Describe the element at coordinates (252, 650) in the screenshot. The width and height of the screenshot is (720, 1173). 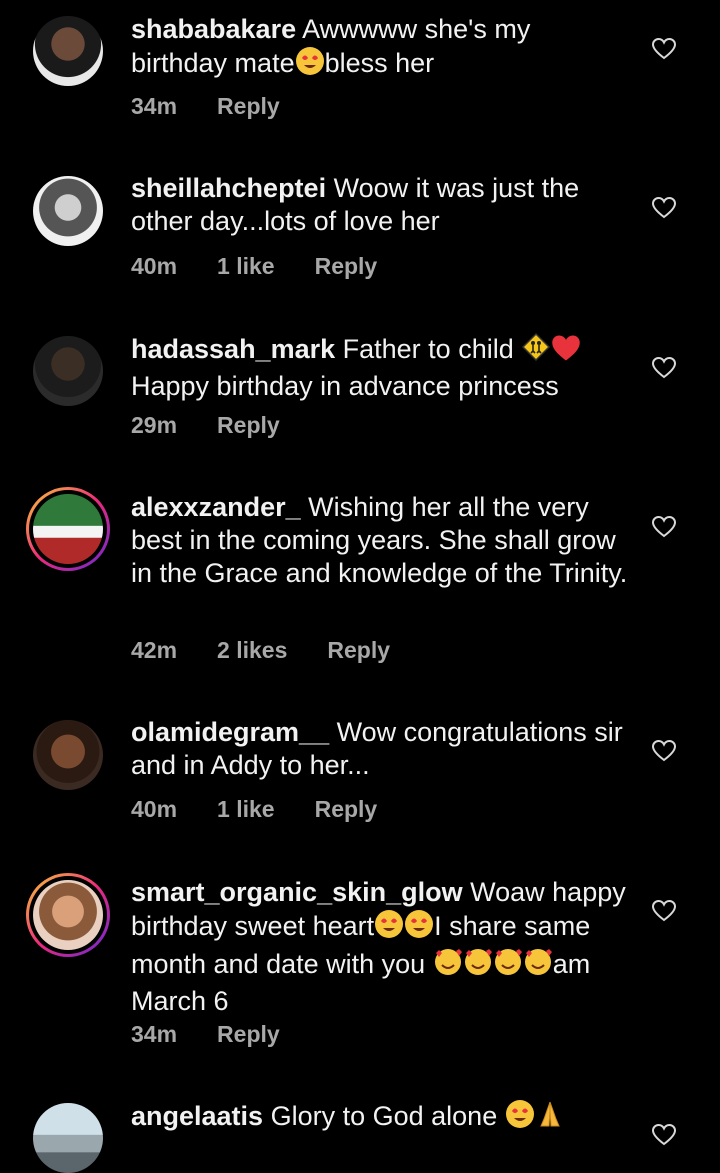
I see `comment-likes: 2 likes` at that location.